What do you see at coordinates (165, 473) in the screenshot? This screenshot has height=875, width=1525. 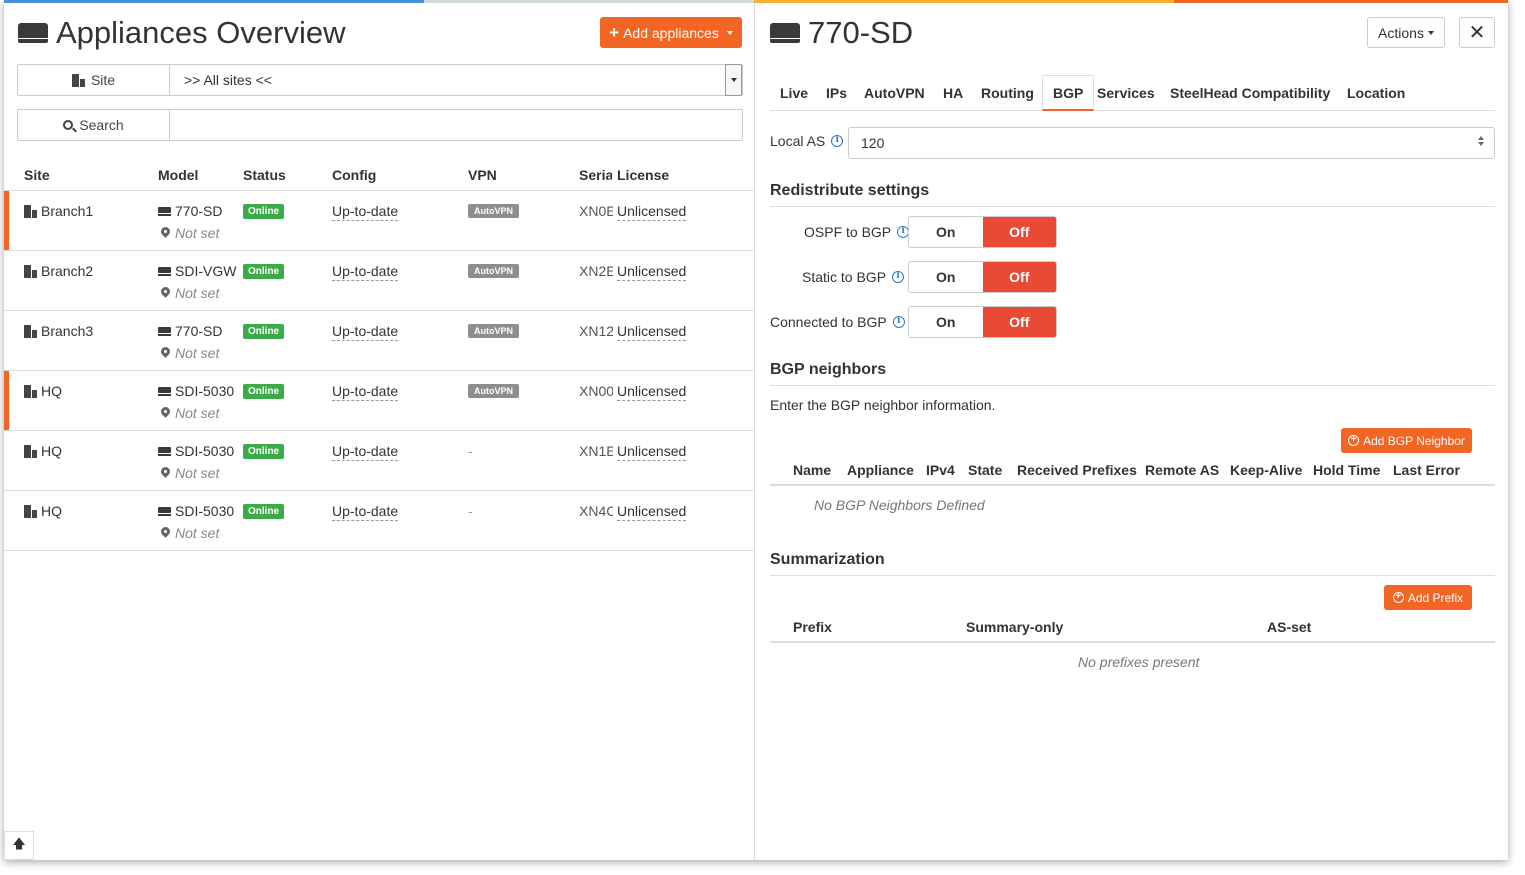 I see `map-pin-icon` at bounding box center [165, 473].